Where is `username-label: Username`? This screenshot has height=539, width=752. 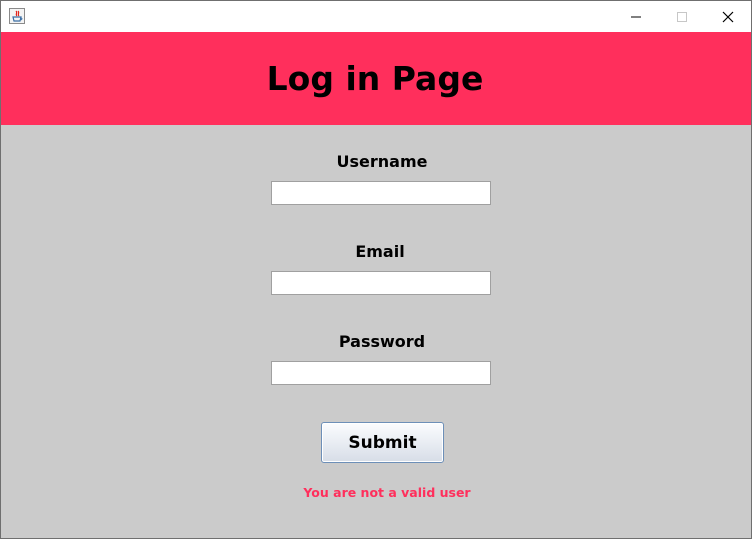
username-label: Username is located at coordinates (382, 161).